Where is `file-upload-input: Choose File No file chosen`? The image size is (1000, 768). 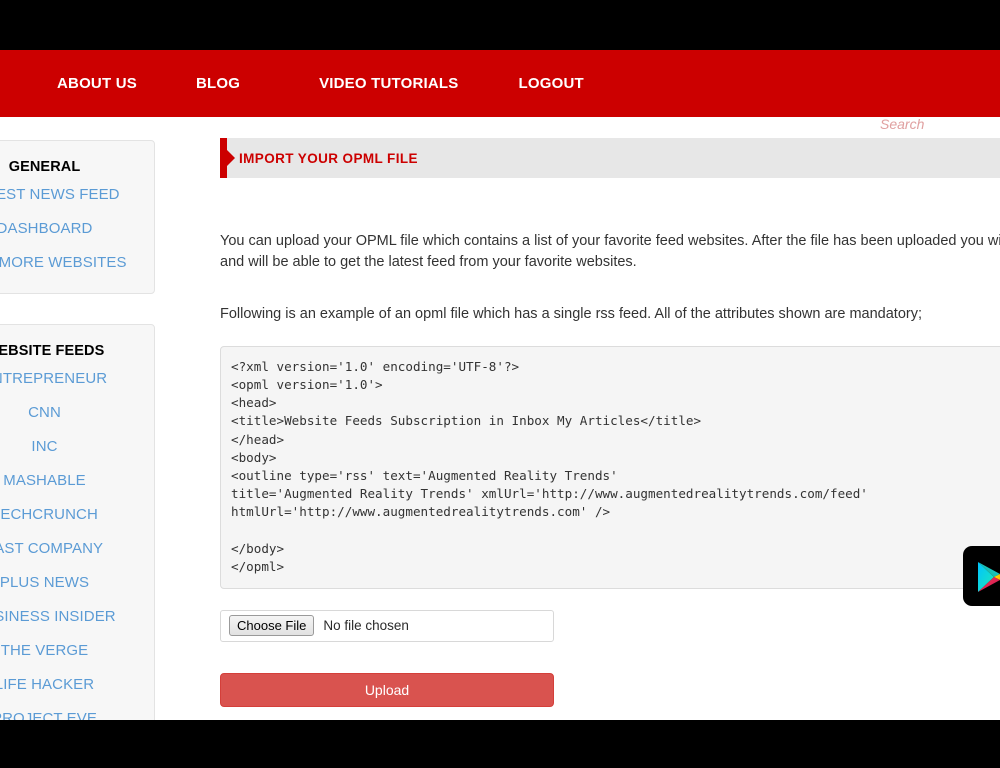 file-upload-input: Choose File No file chosen is located at coordinates (387, 625).